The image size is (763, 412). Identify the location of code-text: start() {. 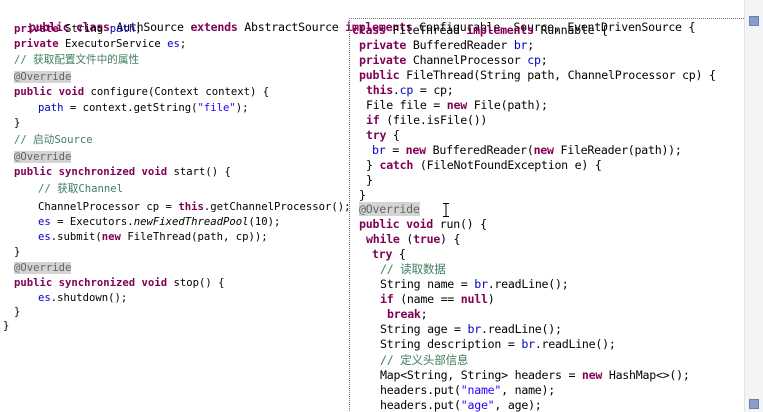
(199, 172).